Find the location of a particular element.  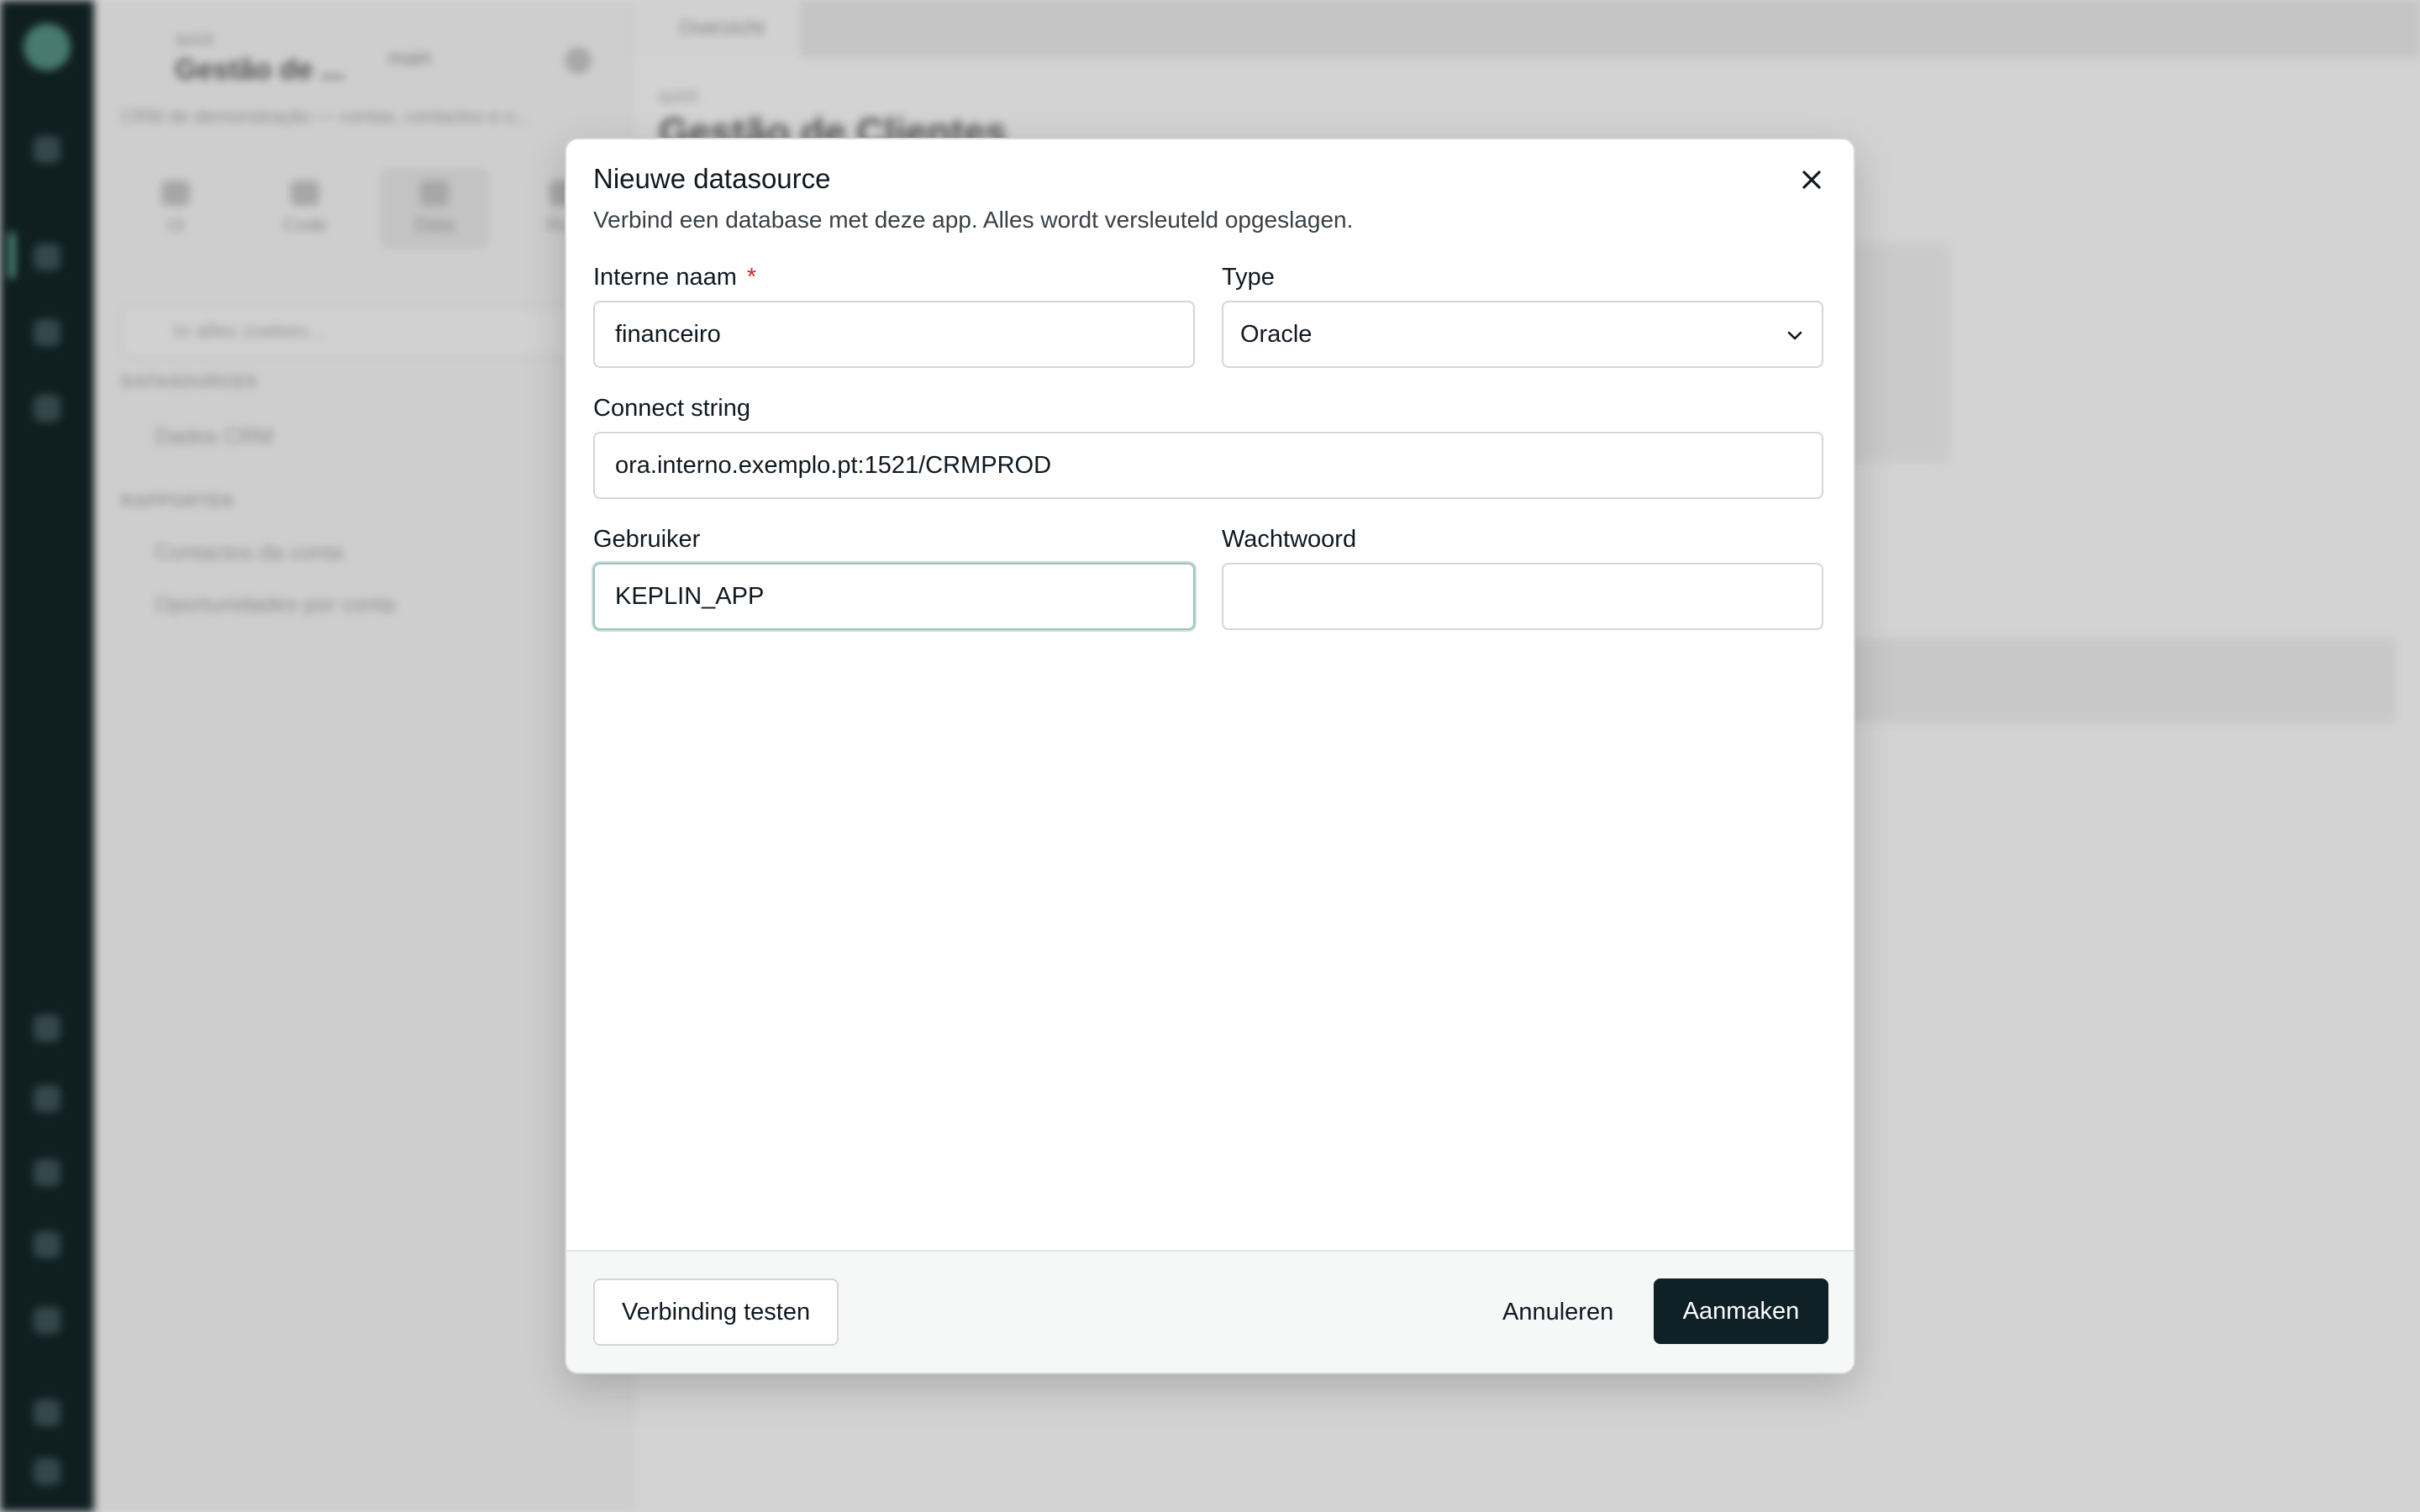

create-button: Aanmaken is located at coordinates (1741, 1311).